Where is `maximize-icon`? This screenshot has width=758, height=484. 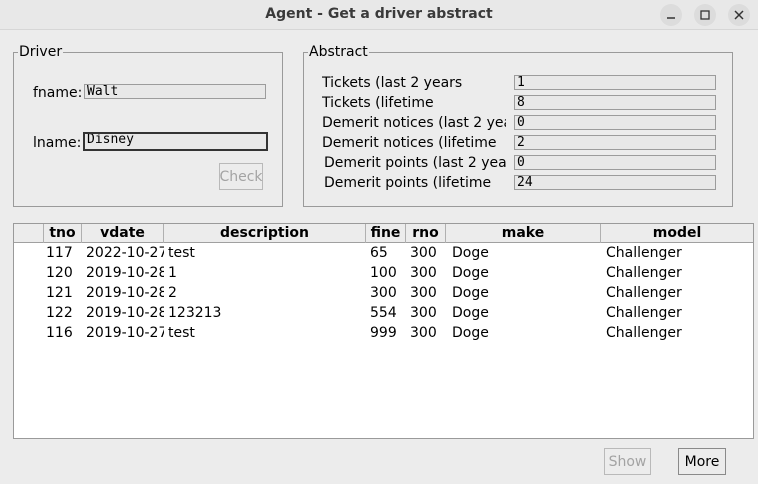
maximize-icon is located at coordinates (705, 15).